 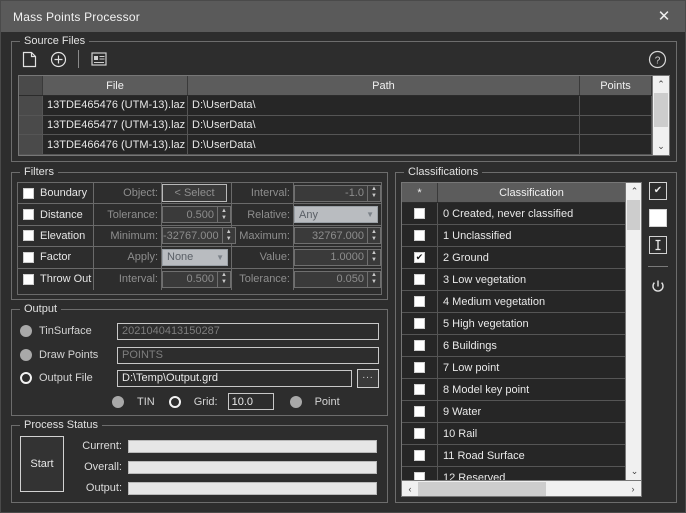 What do you see at coordinates (657, 59) in the screenshot?
I see `help-icon: ?` at bounding box center [657, 59].